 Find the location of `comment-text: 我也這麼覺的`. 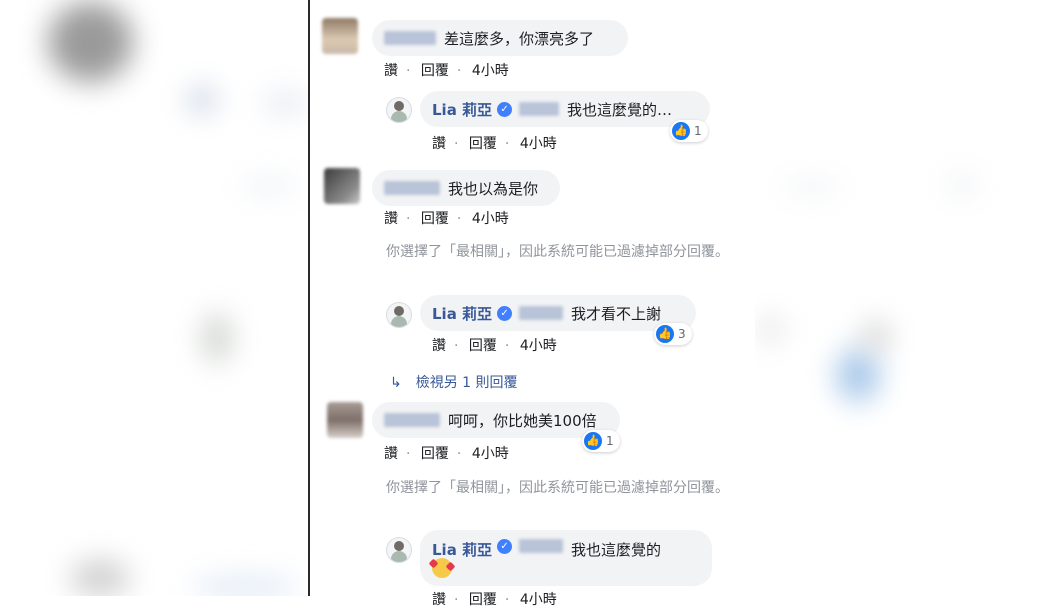

comment-text: 我也這麼覺的 is located at coordinates (616, 550).